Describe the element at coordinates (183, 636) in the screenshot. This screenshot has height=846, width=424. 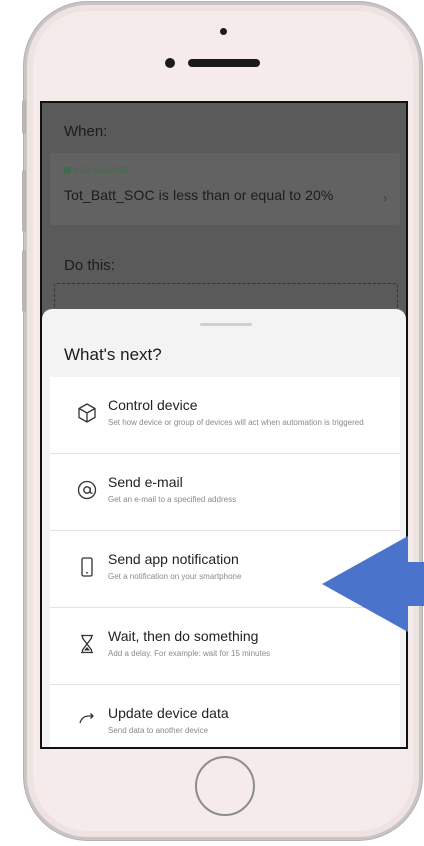
I see `action-title: Wait, then do something` at that location.